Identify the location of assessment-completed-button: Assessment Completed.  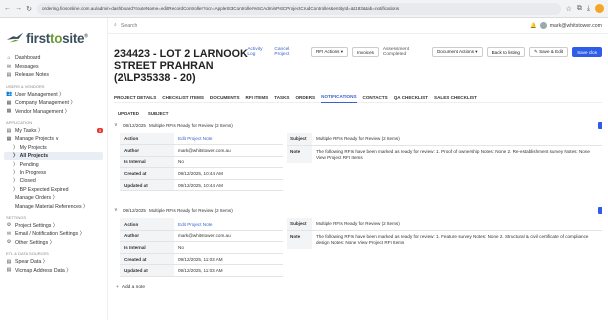
(405, 52).